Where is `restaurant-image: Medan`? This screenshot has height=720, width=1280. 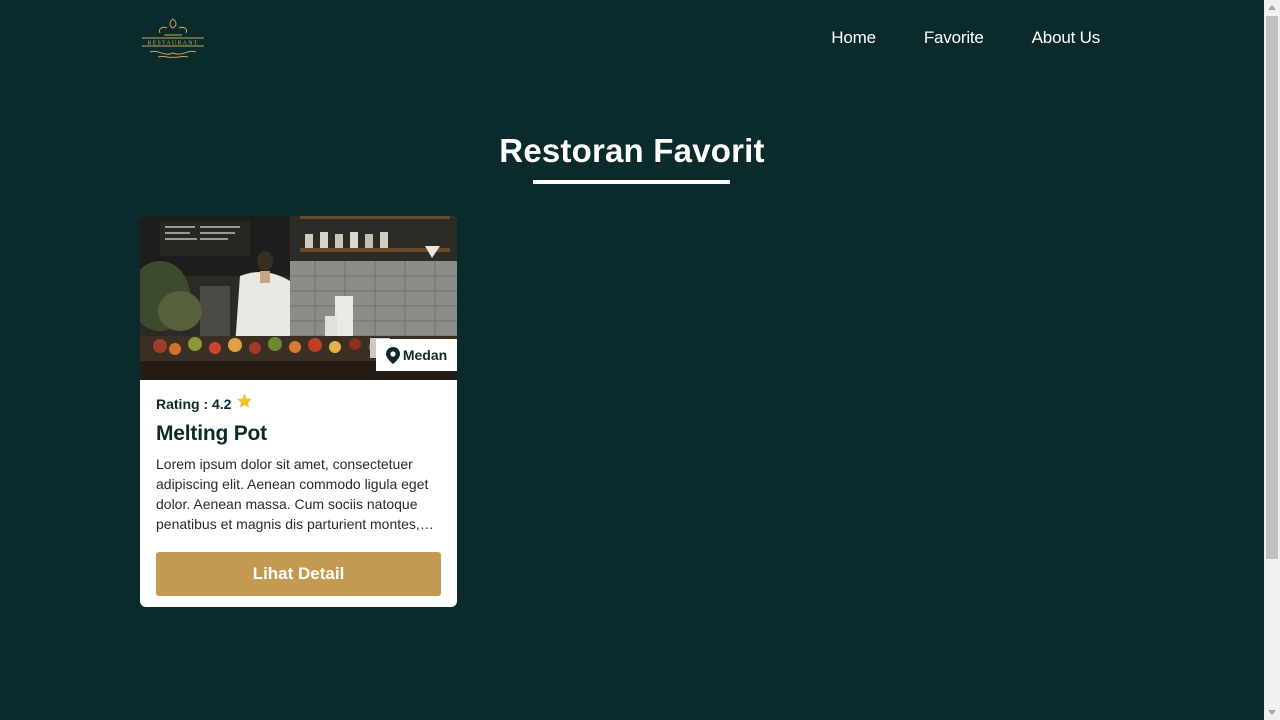
restaurant-image: Medan is located at coordinates (298, 298).